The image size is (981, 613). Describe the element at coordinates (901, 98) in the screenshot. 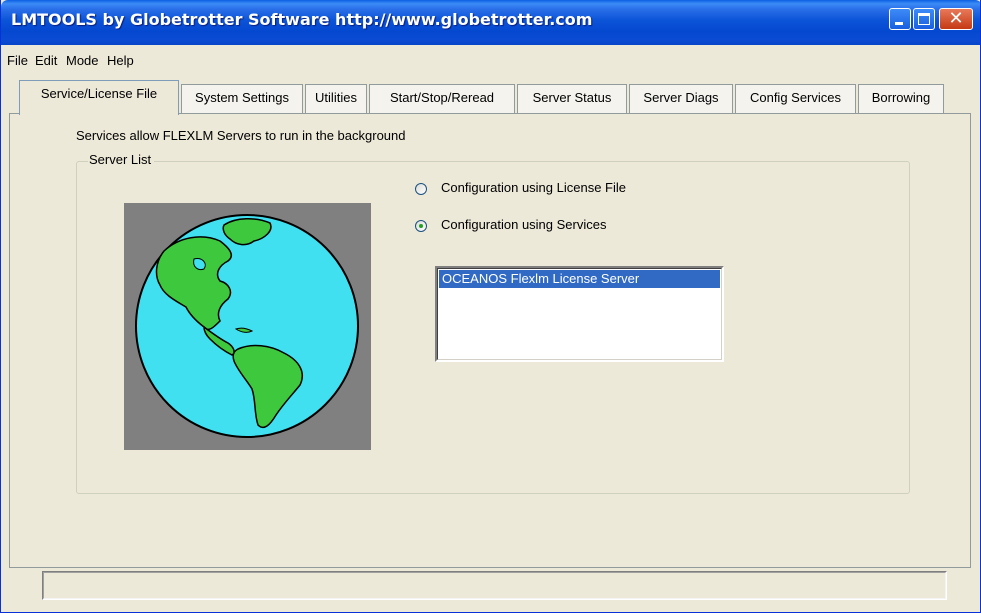

I see `tab-borrowing: Borrowing` at that location.